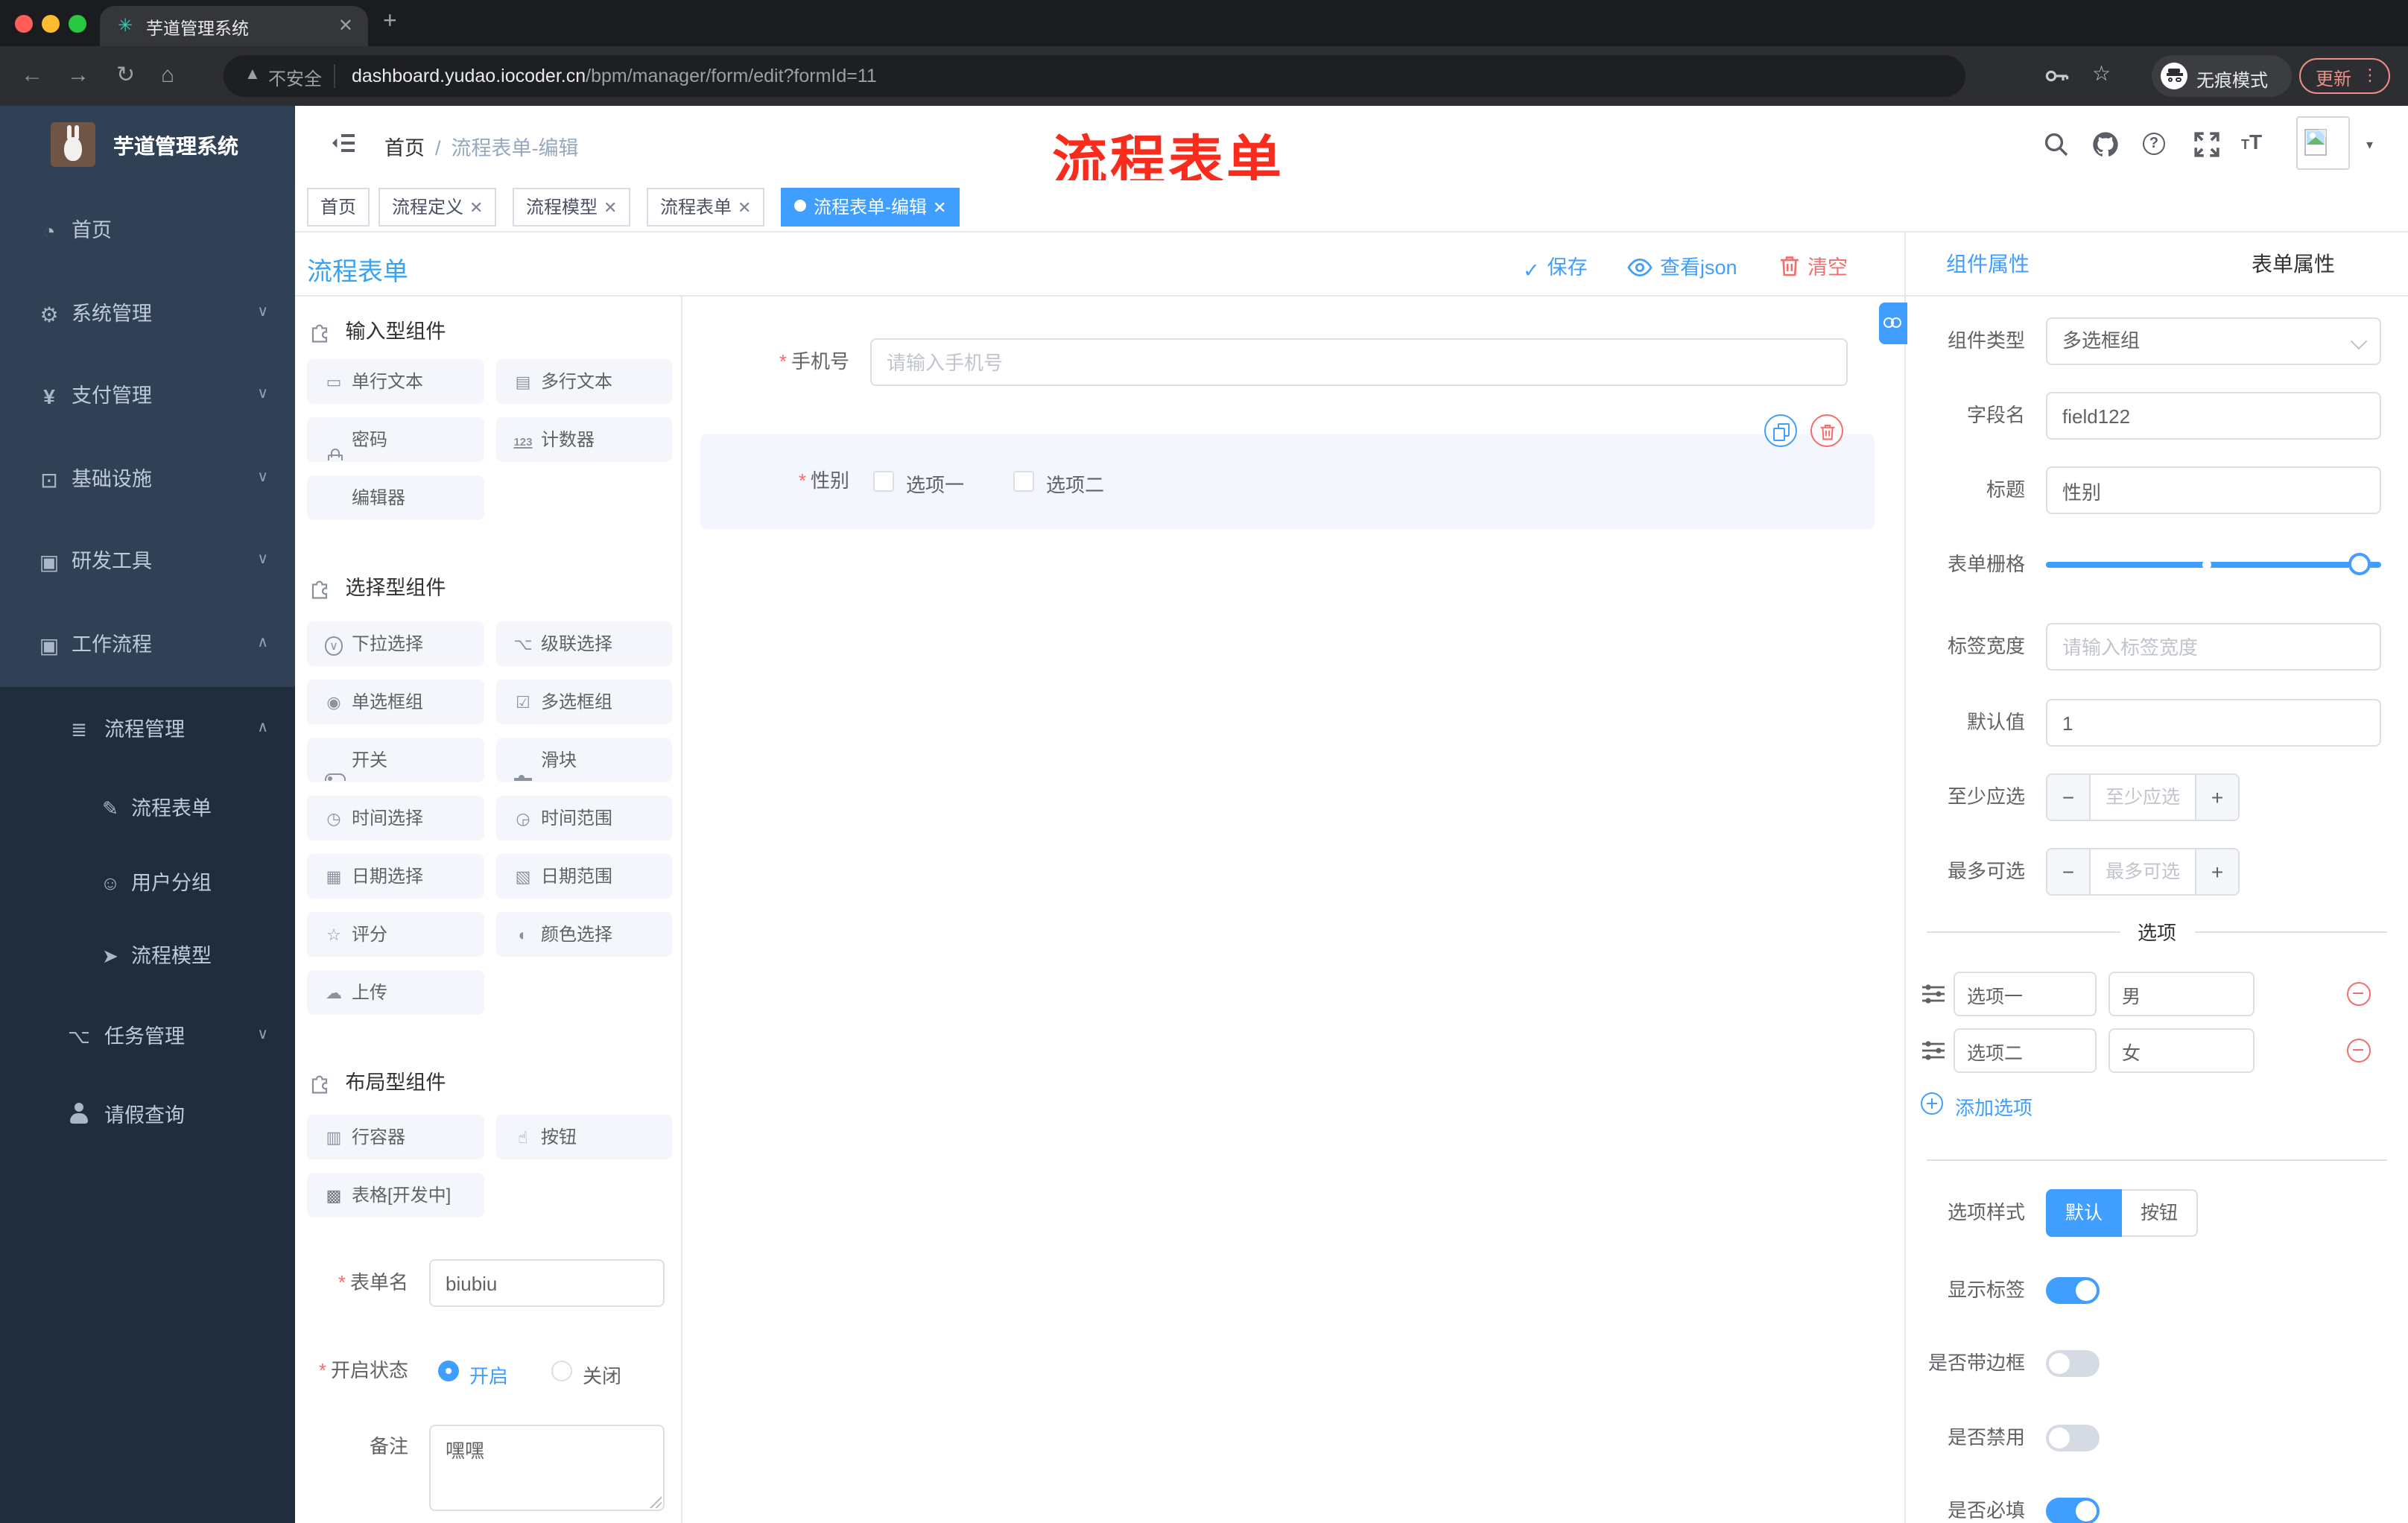 Image resolution: width=2408 pixels, height=1523 pixels. What do you see at coordinates (2213, 341) in the screenshot?
I see `component-type-select: 多选框组` at bounding box center [2213, 341].